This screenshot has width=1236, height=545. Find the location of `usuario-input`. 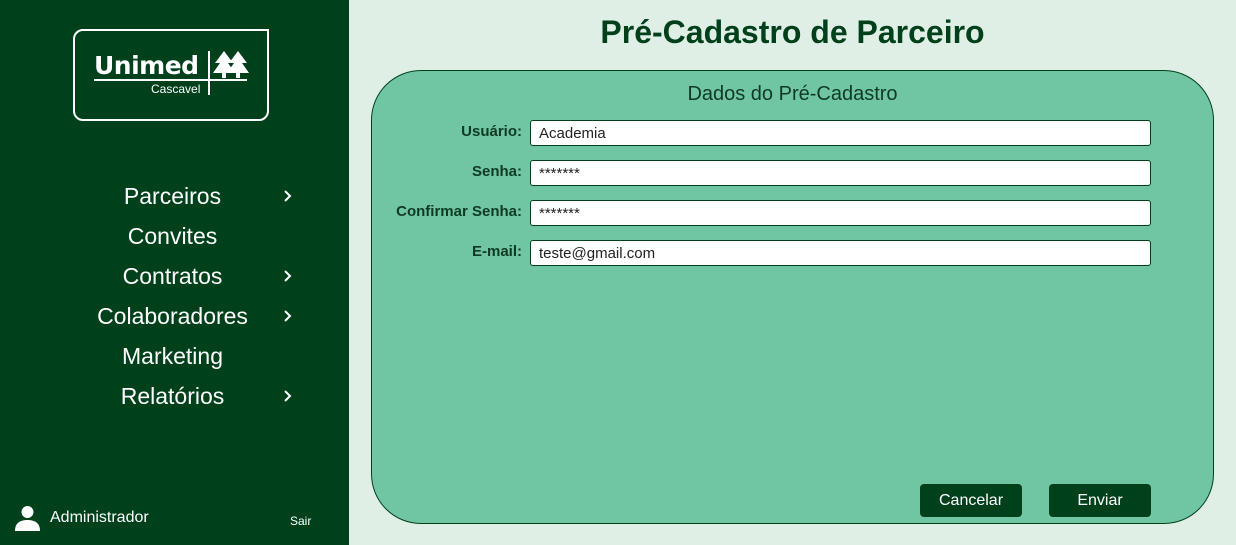

usuario-input is located at coordinates (840, 133).